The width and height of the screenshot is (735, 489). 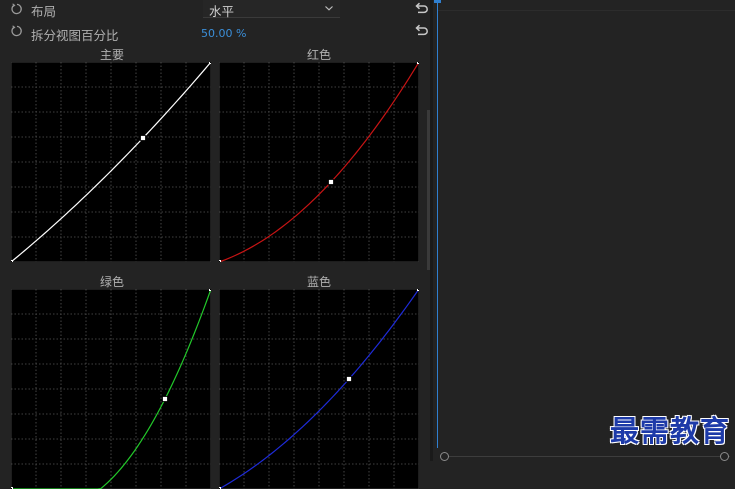 I want to click on panel-splitter, so click(x=431, y=230).